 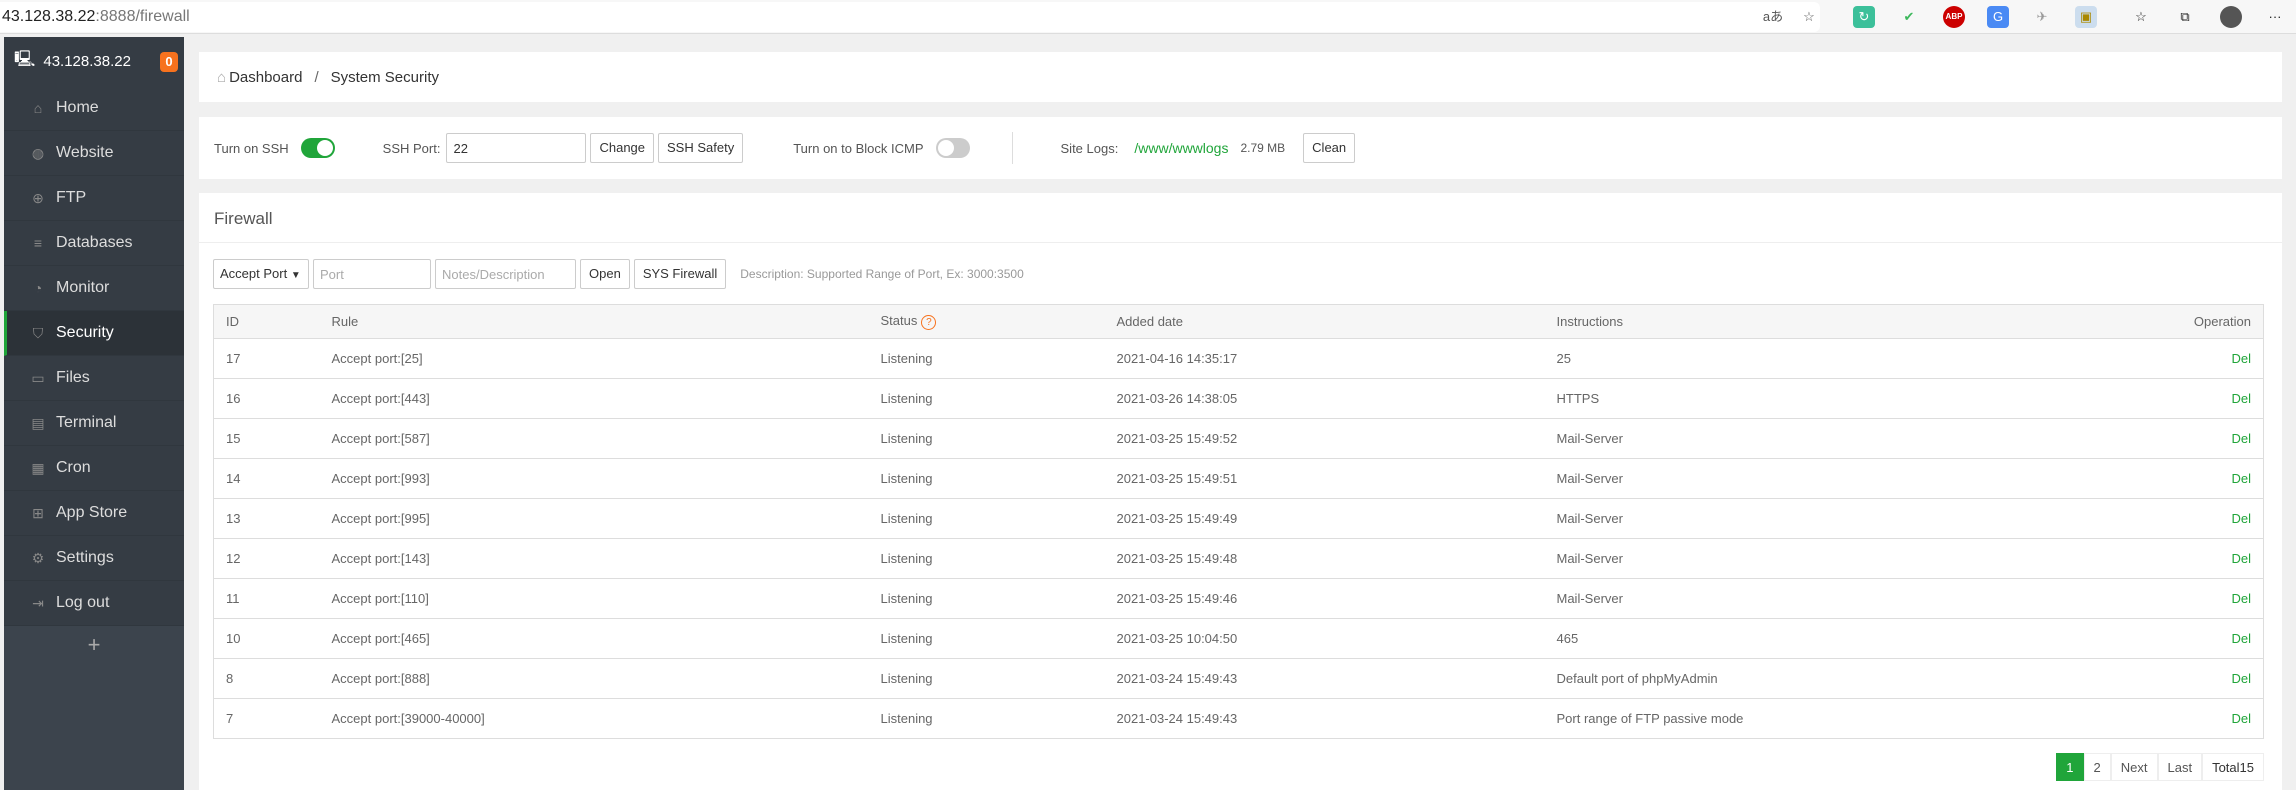 I want to click on notes-input, so click(x=505, y=274).